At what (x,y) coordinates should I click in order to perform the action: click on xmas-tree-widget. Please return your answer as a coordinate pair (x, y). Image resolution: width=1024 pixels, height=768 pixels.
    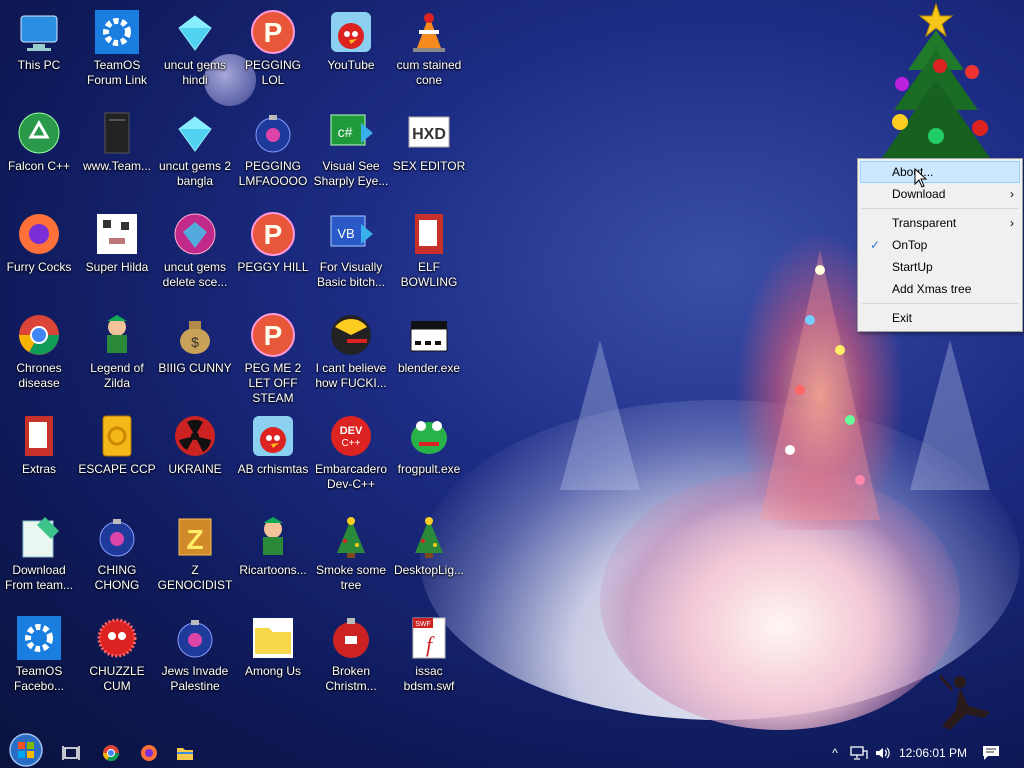
    Looking at the image, I should click on (930, 80).